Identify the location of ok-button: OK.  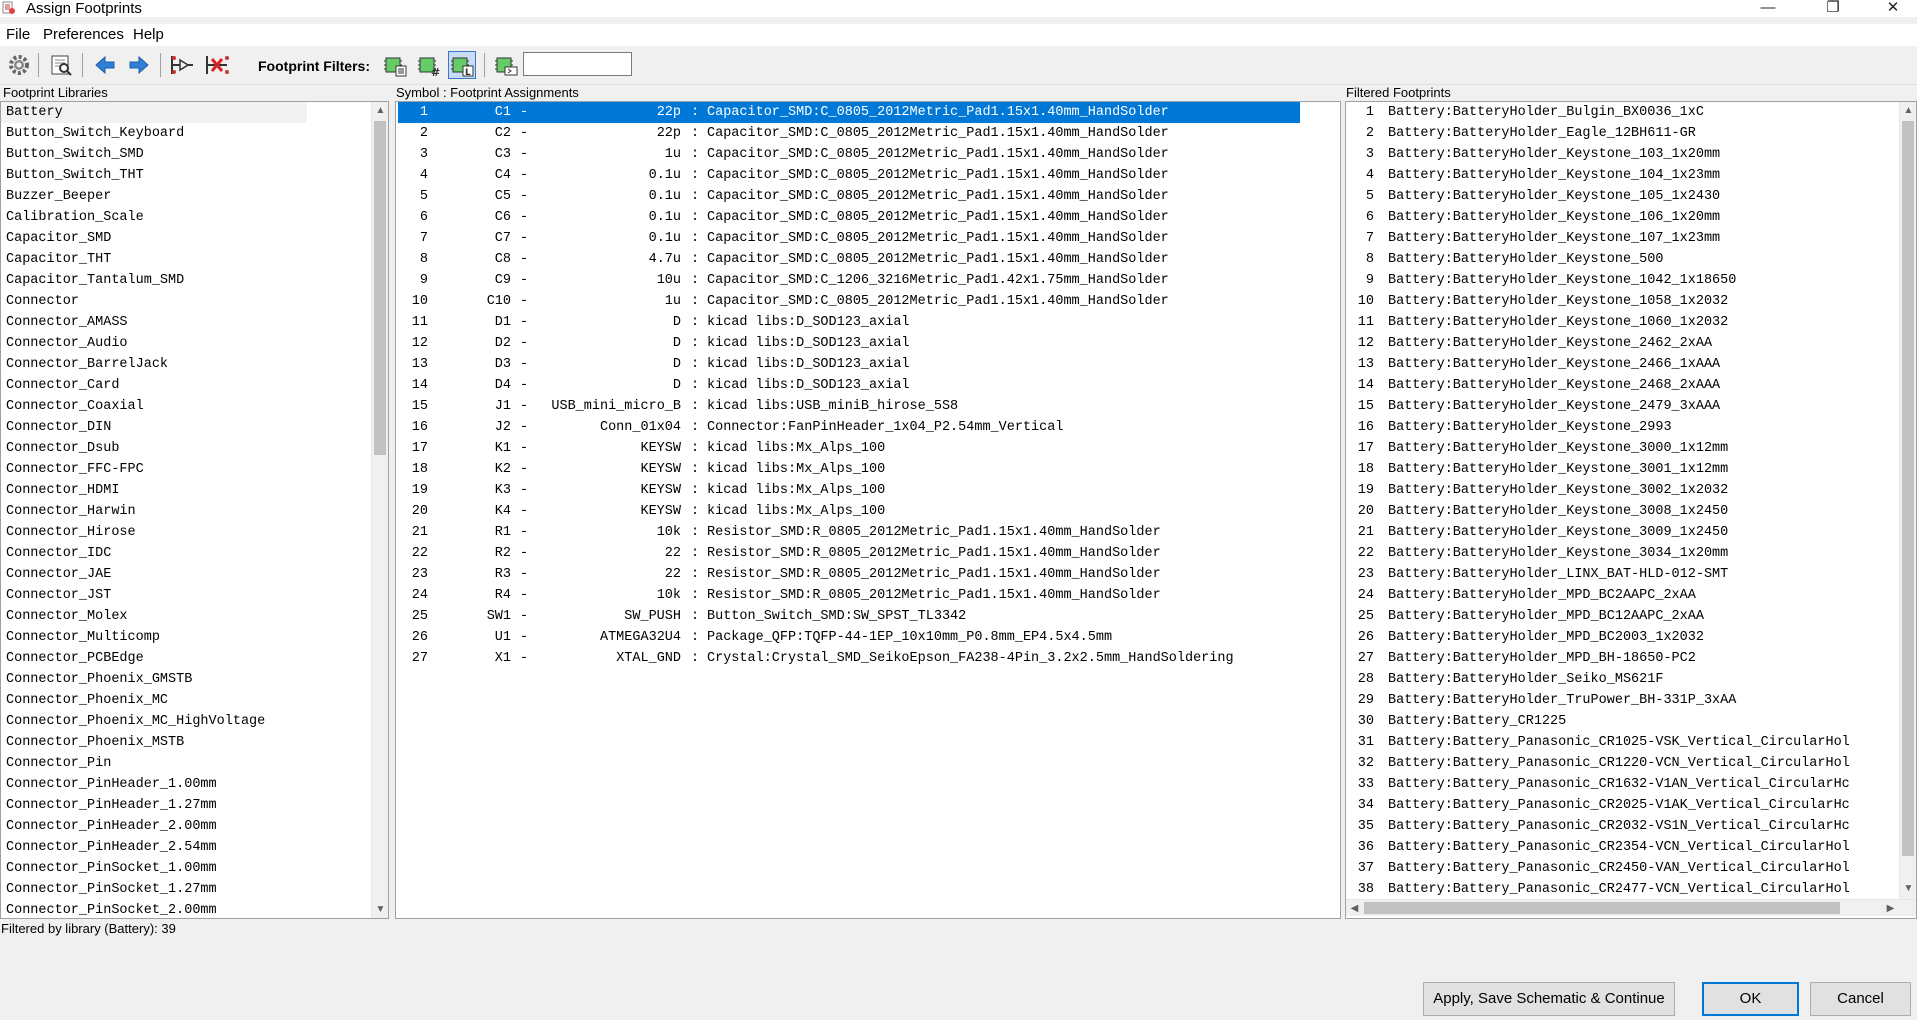
(1750, 999).